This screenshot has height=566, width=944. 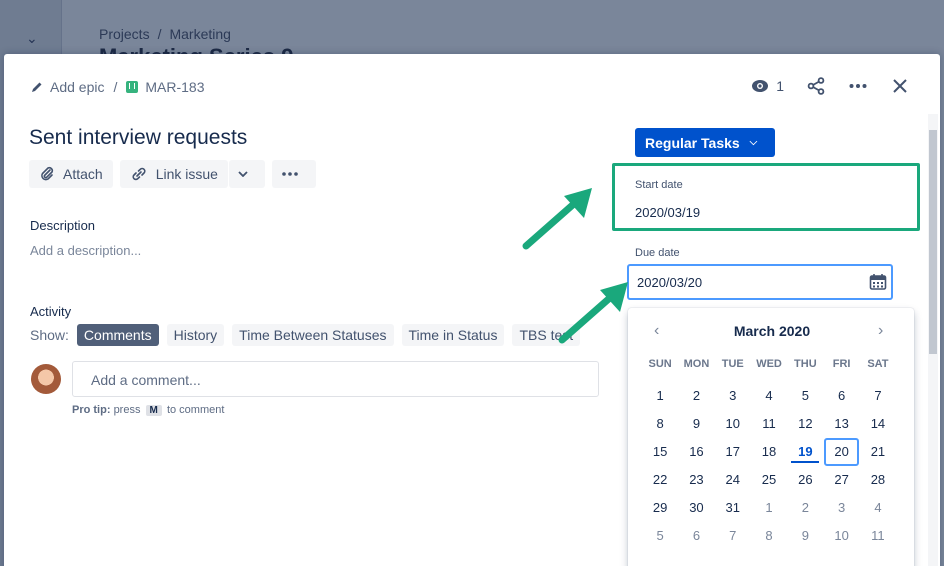 I want to click on calendar-day: 25, so click(x=769, y=480).